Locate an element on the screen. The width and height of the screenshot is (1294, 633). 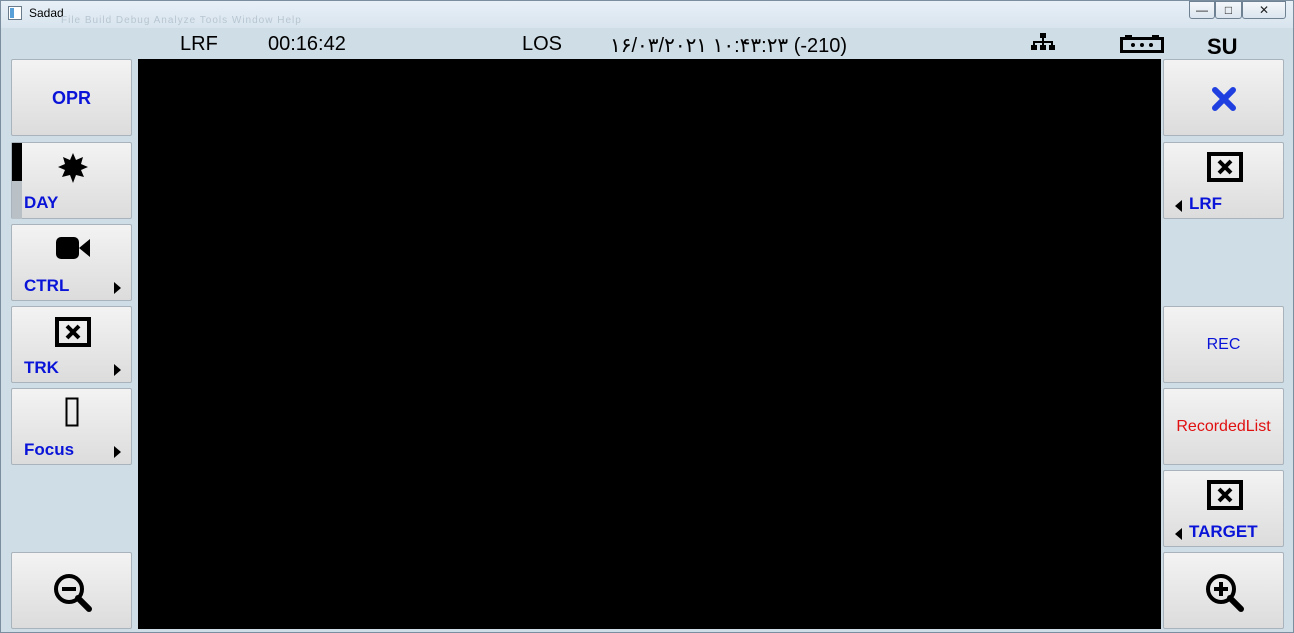
mode-label: LRF is located at coordinates (199, 44).